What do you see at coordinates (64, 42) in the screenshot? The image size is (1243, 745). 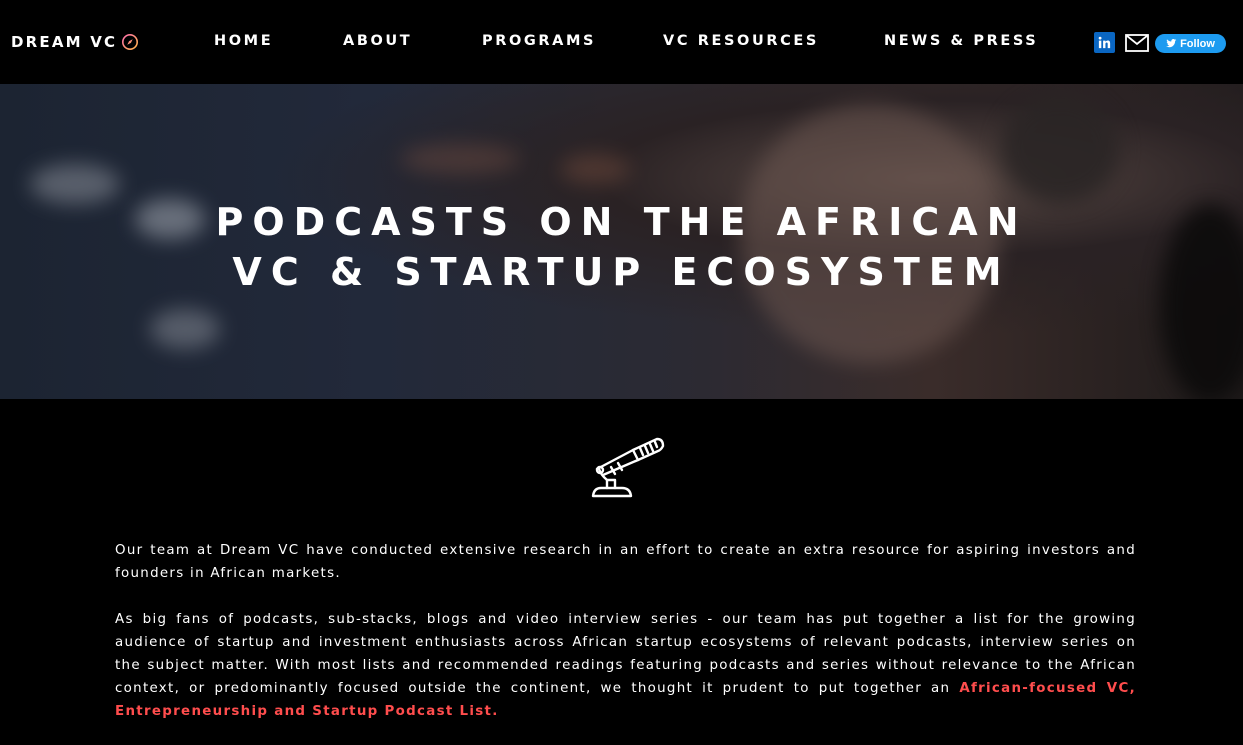 I see `logo-text: DREAM VC` at bounding box center [64, 42].